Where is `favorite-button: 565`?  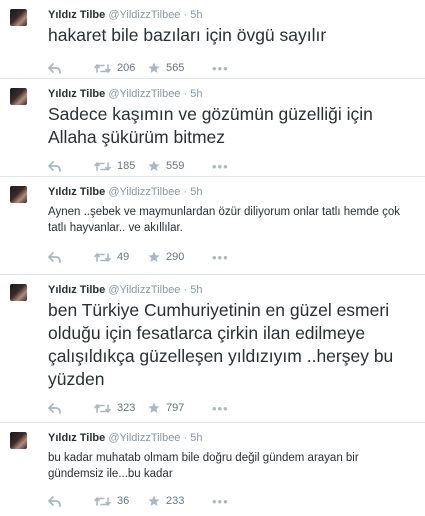
favorite-button: 565 is located at coordinates (180, 68).